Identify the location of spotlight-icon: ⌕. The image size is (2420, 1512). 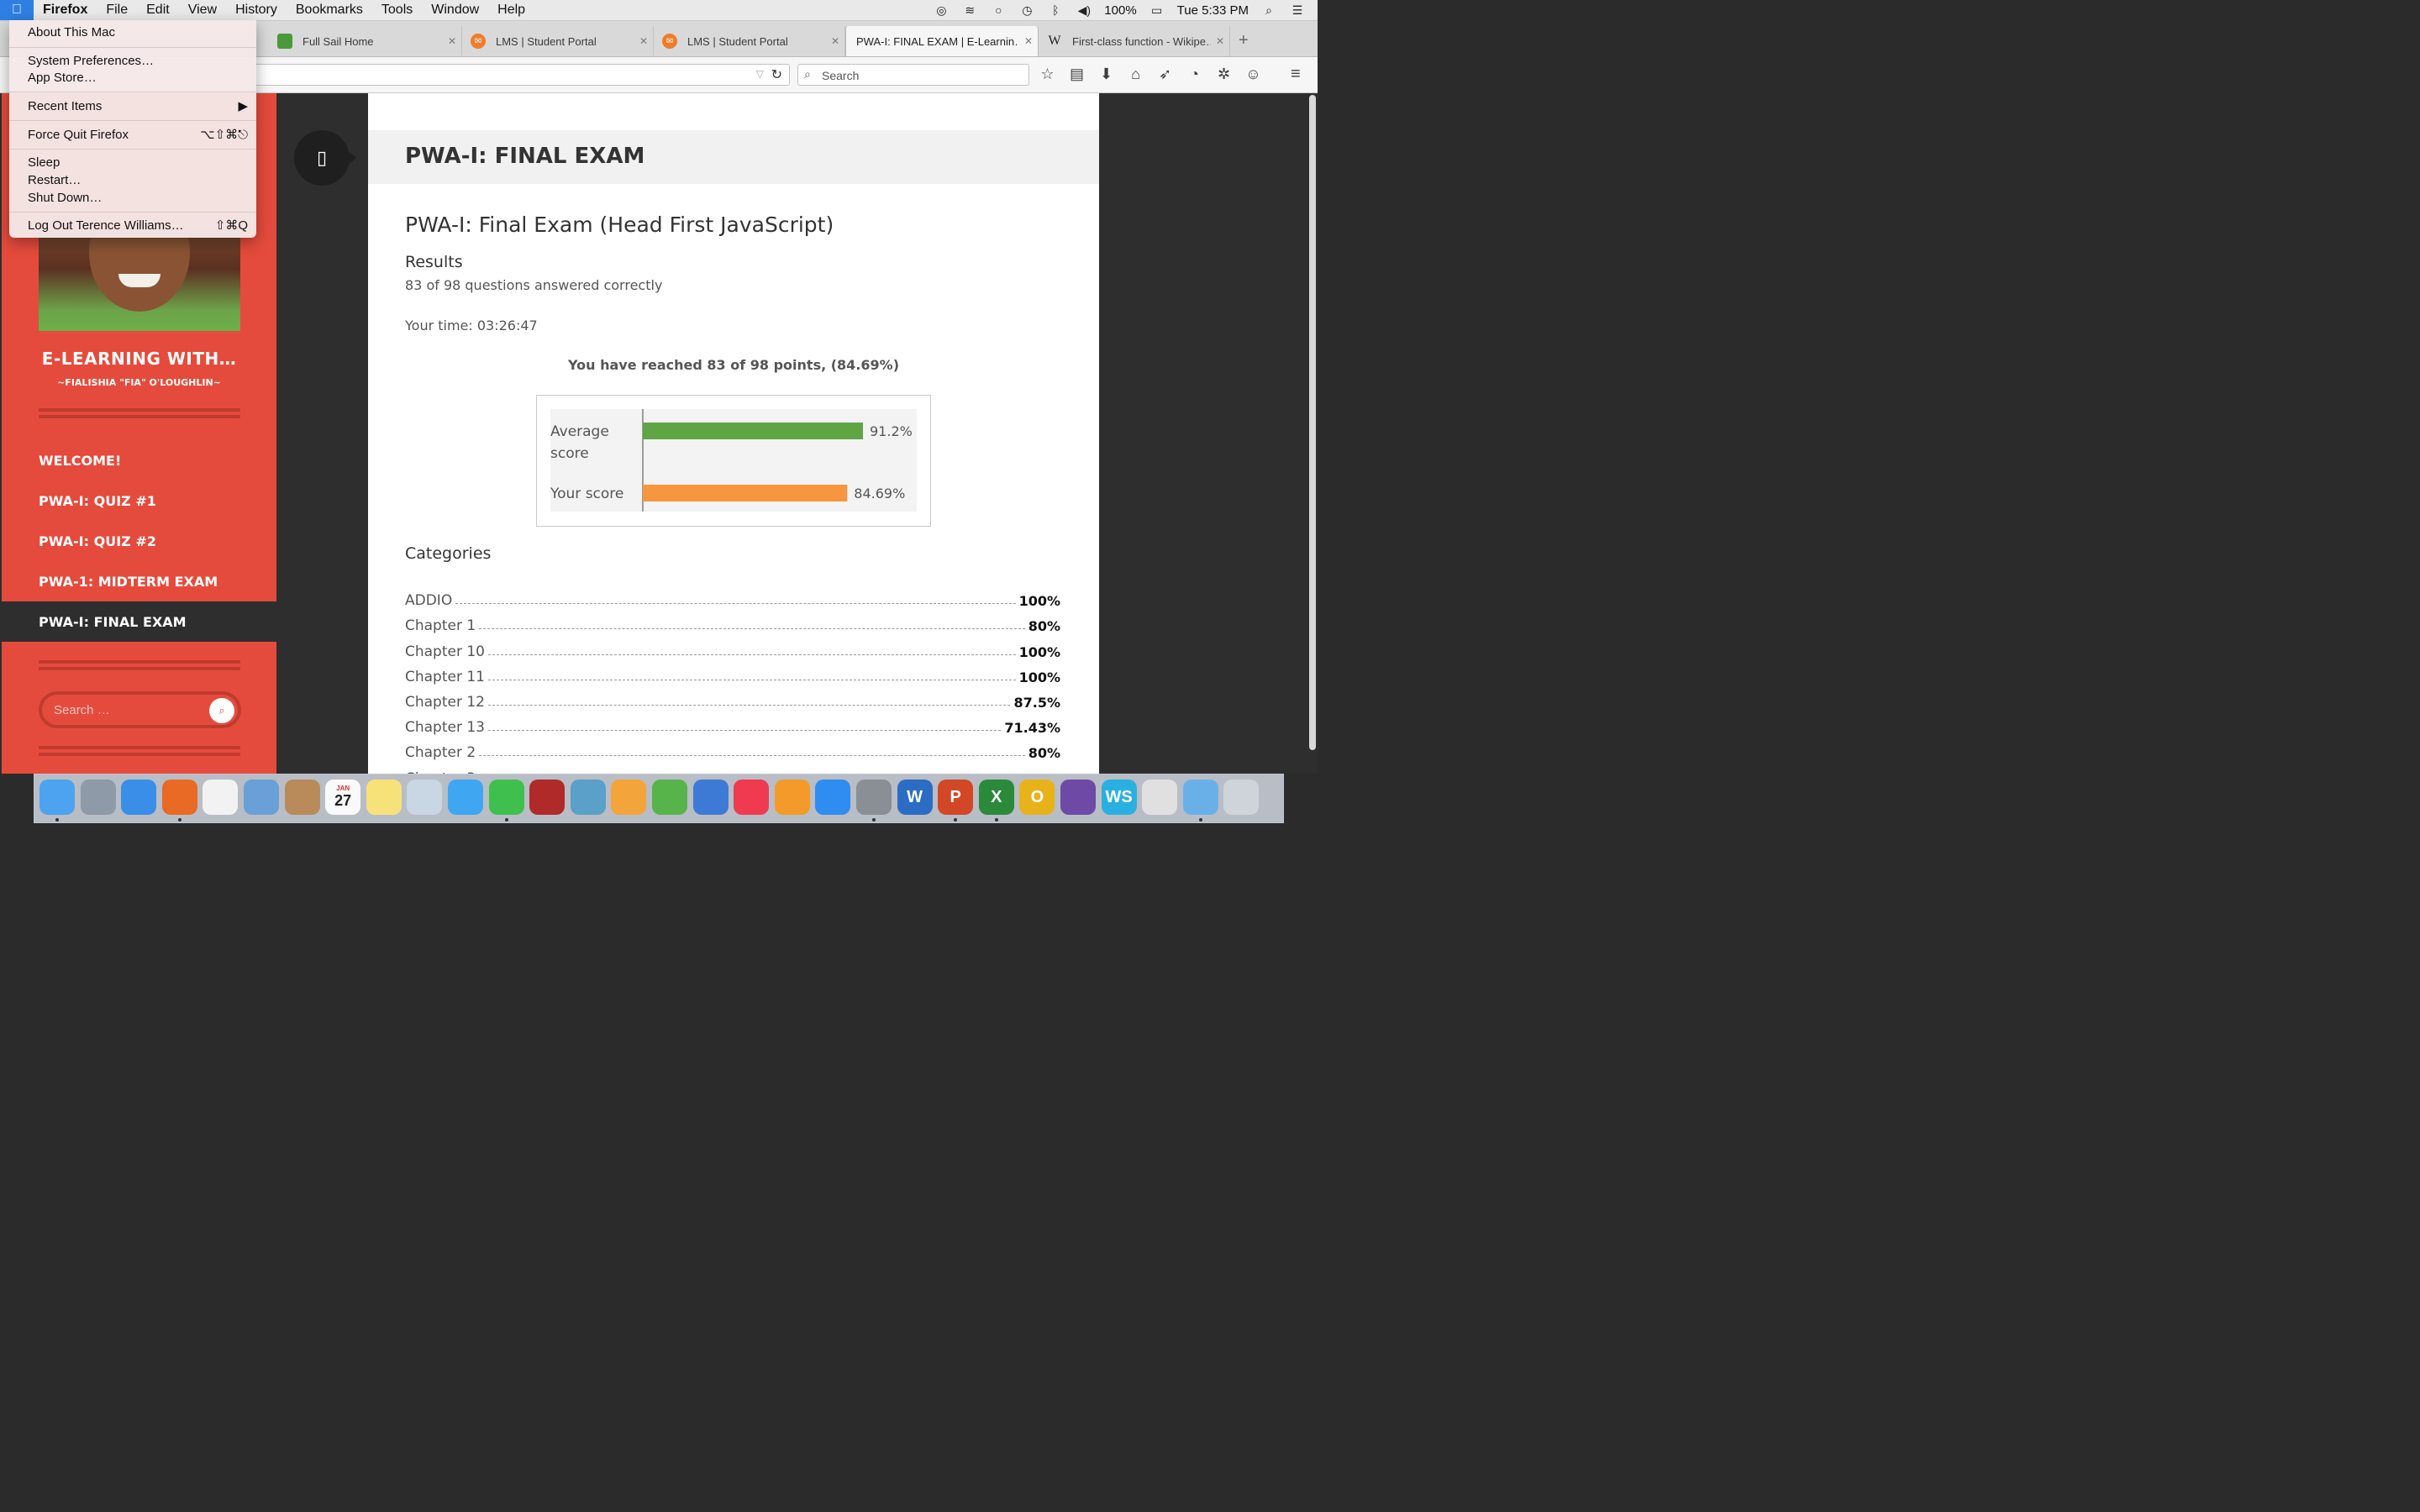
(1268, 10).